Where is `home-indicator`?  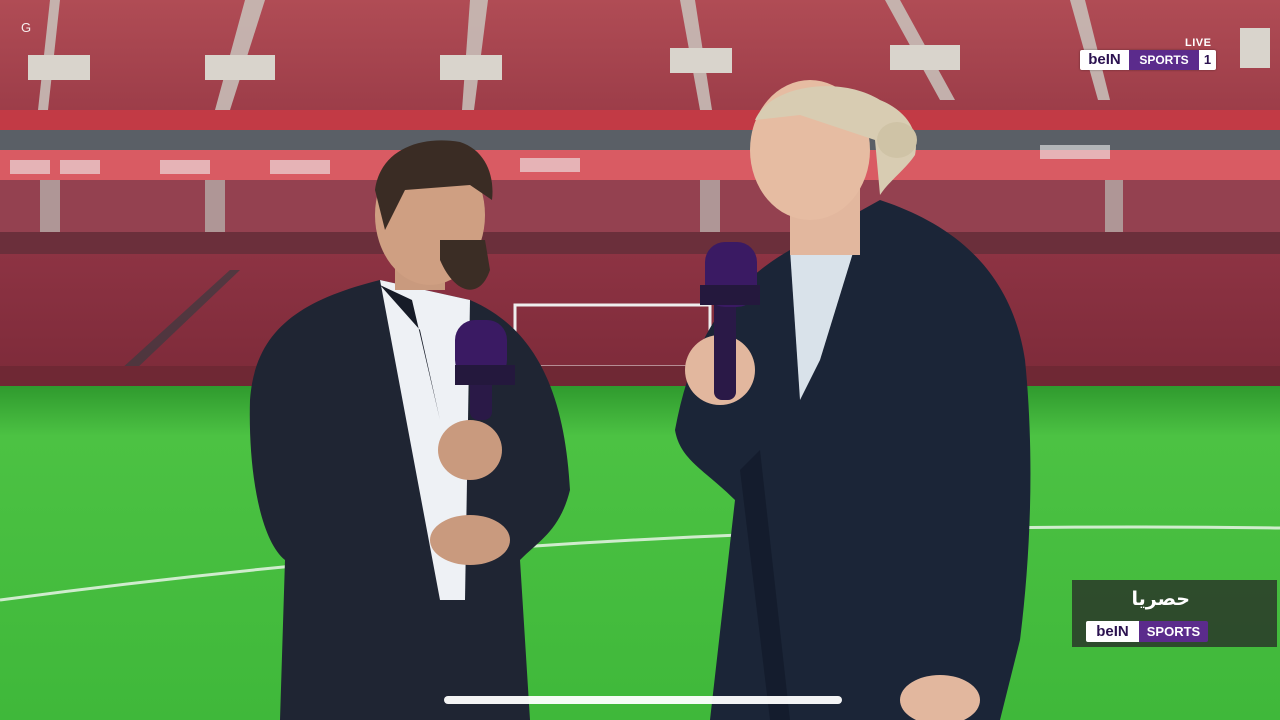 home-indicator is located at coordinates (643, 700).